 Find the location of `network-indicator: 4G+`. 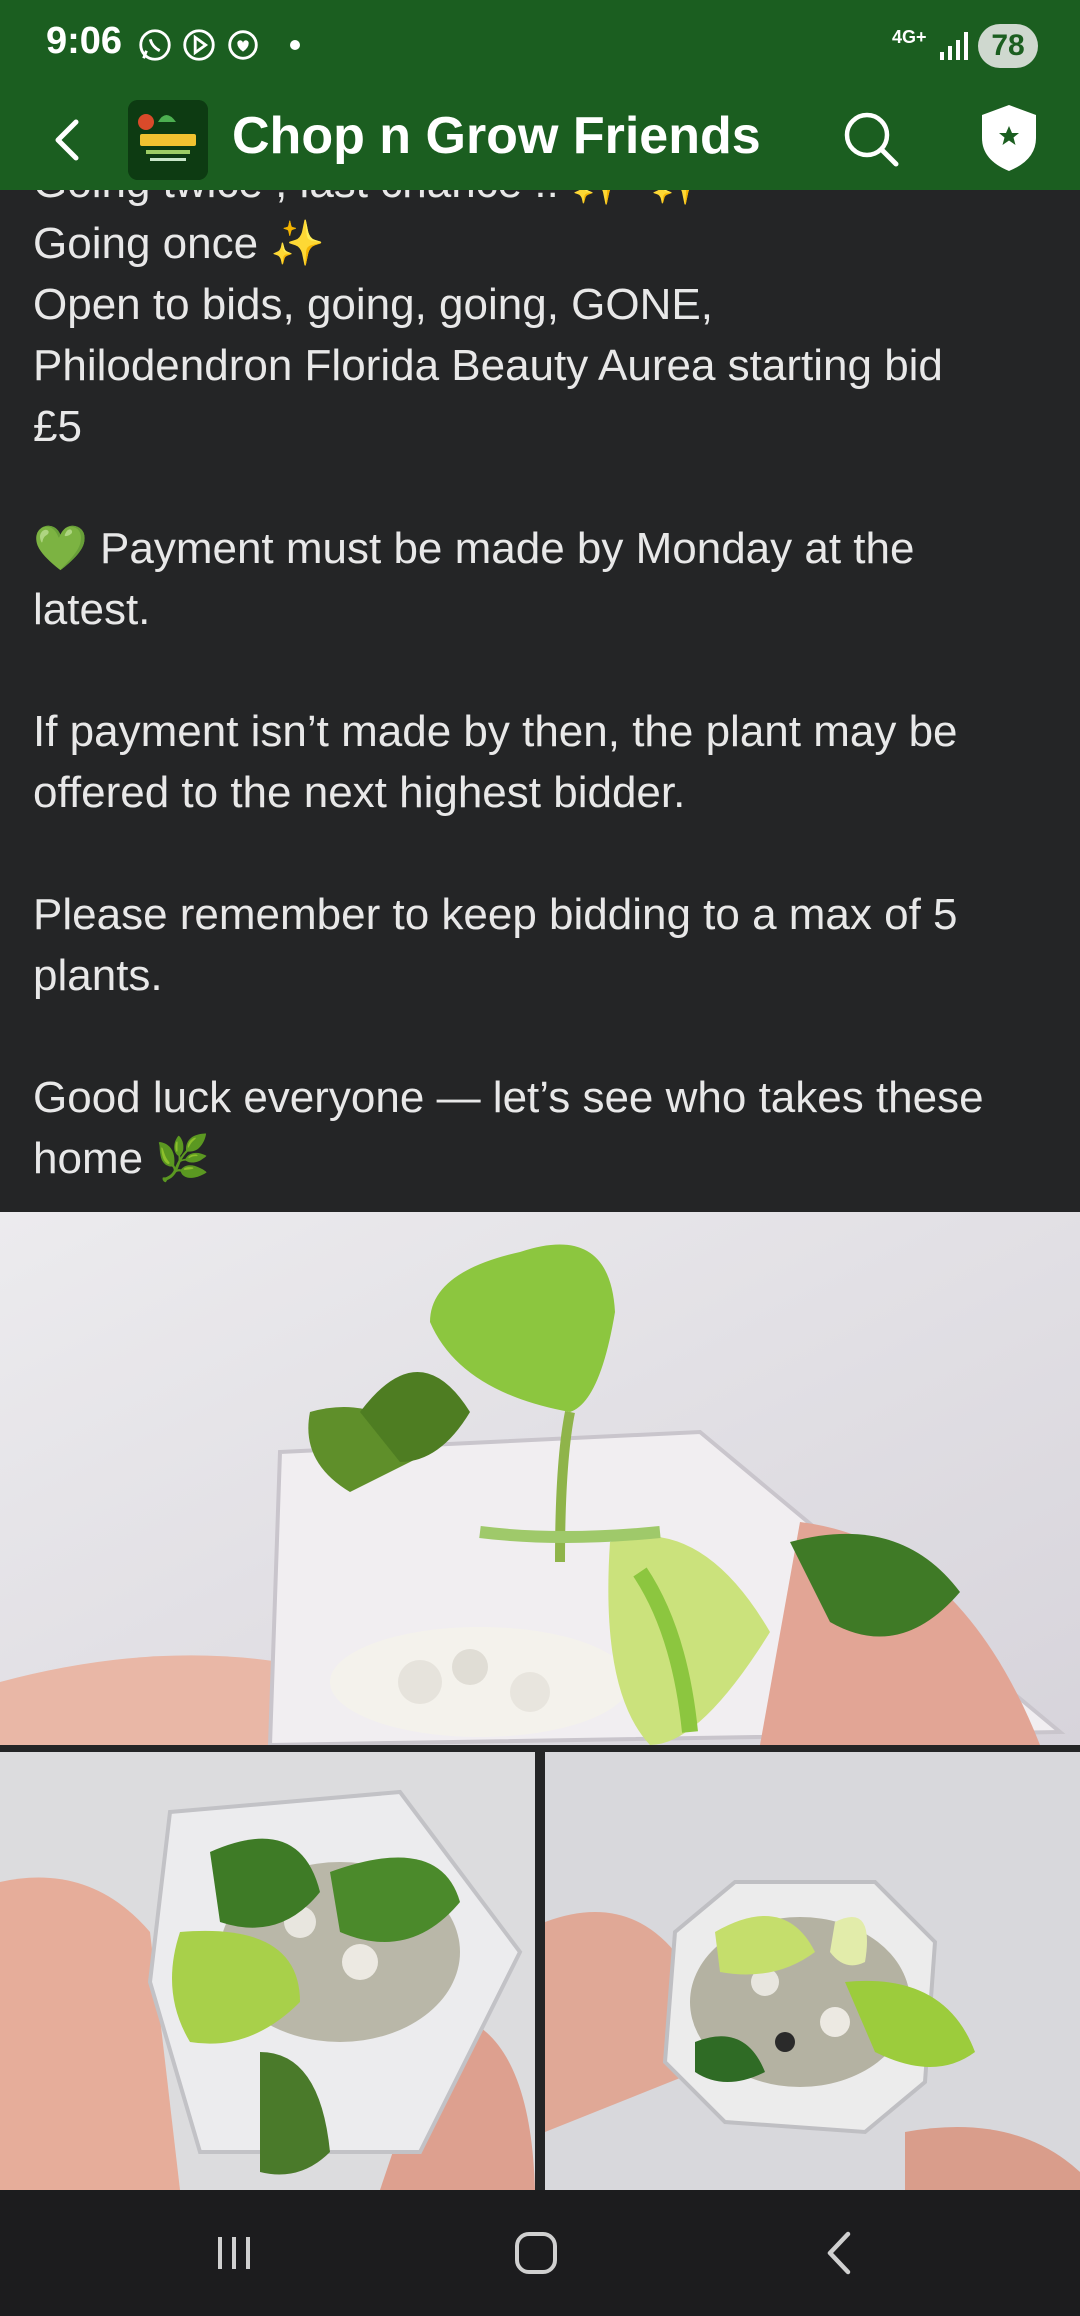

network-indicator: 4G+ is located at coordinates (909, 37).